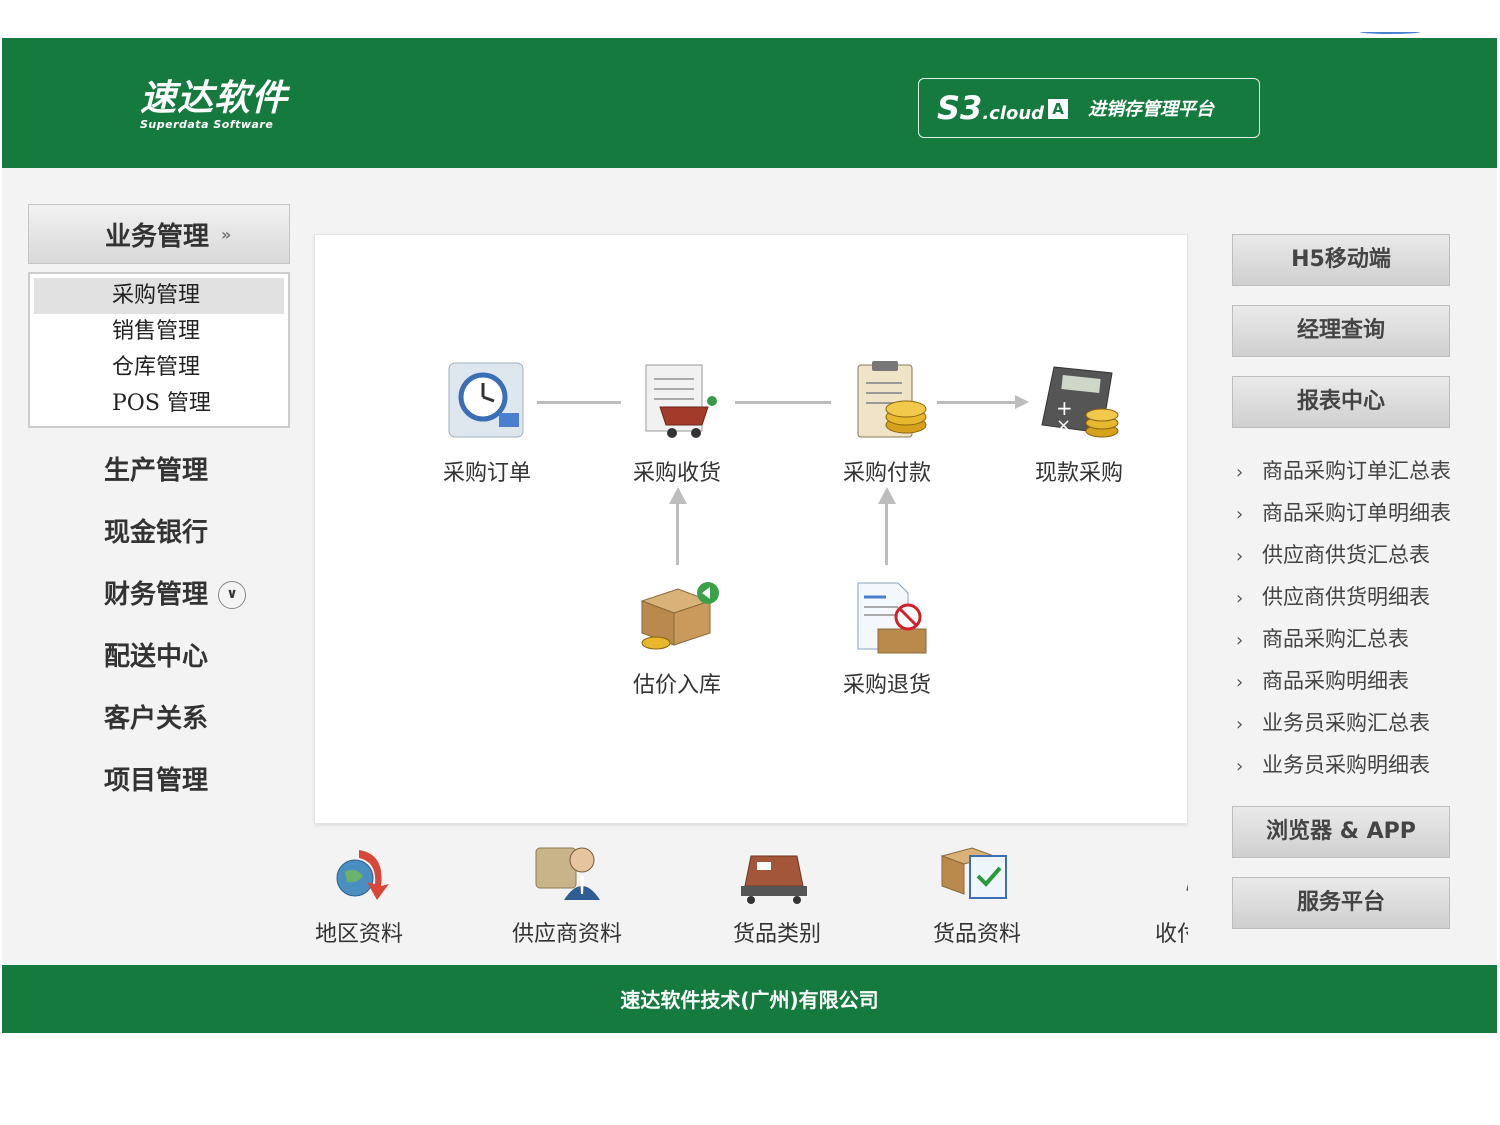 The width and height of the screenshot is (1500, 1125). I want to click on submenu-item-warehouse: 仓库管理, so click(159, 368).